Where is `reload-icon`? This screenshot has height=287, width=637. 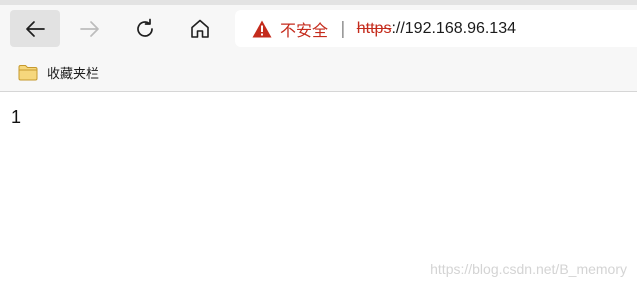
reload-icon is located at coordinates (145, 27).